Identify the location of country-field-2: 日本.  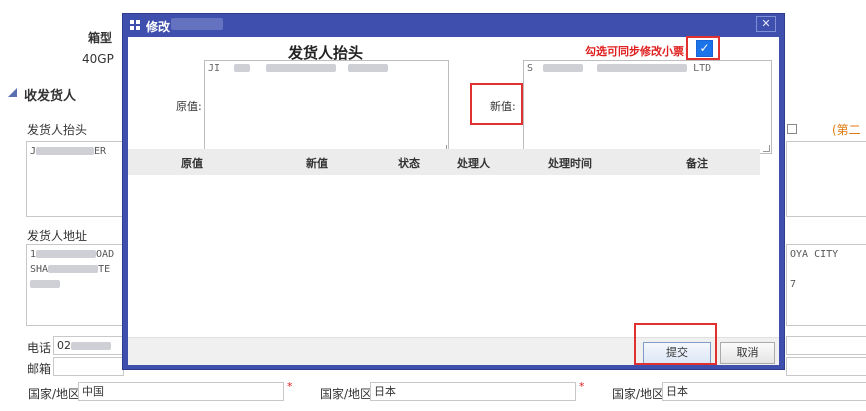
(473, 391).